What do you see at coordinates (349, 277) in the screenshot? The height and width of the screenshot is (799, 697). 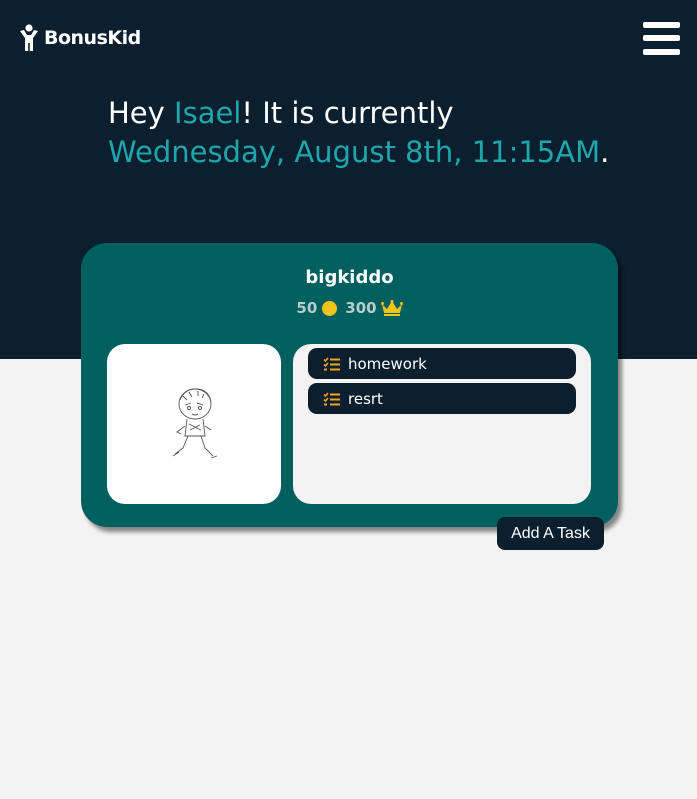 I see `kid-username: bigkiddo` at bounding box center [349, 277].